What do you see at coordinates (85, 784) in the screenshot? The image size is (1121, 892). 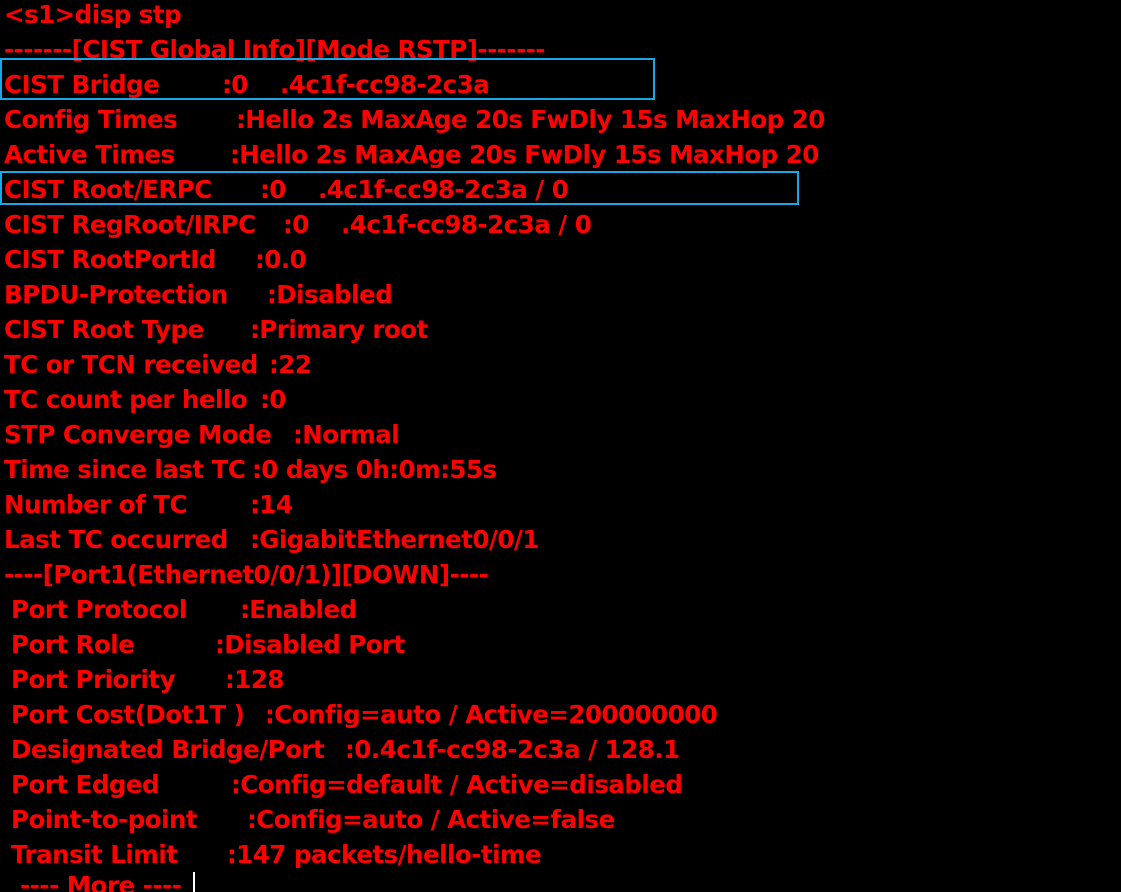 I see `row-key: Port Edged` at bounding box center [85, 784].